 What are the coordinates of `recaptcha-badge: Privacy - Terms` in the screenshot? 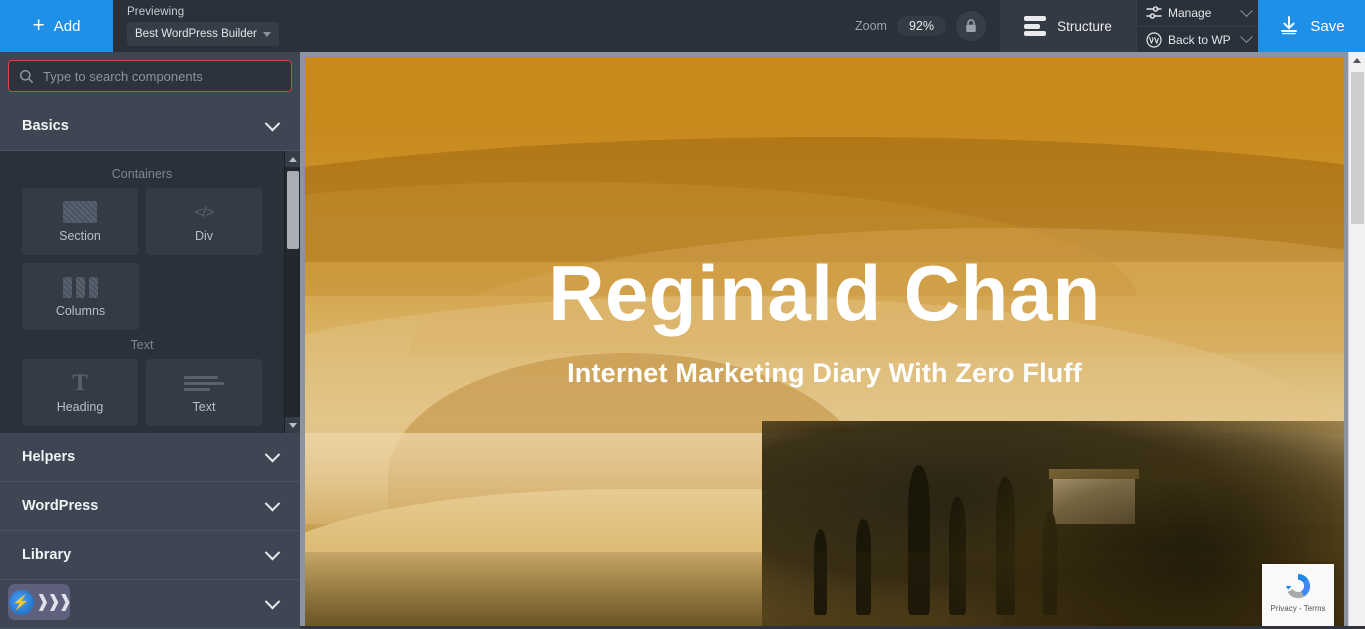 It's located at (1298, 595).